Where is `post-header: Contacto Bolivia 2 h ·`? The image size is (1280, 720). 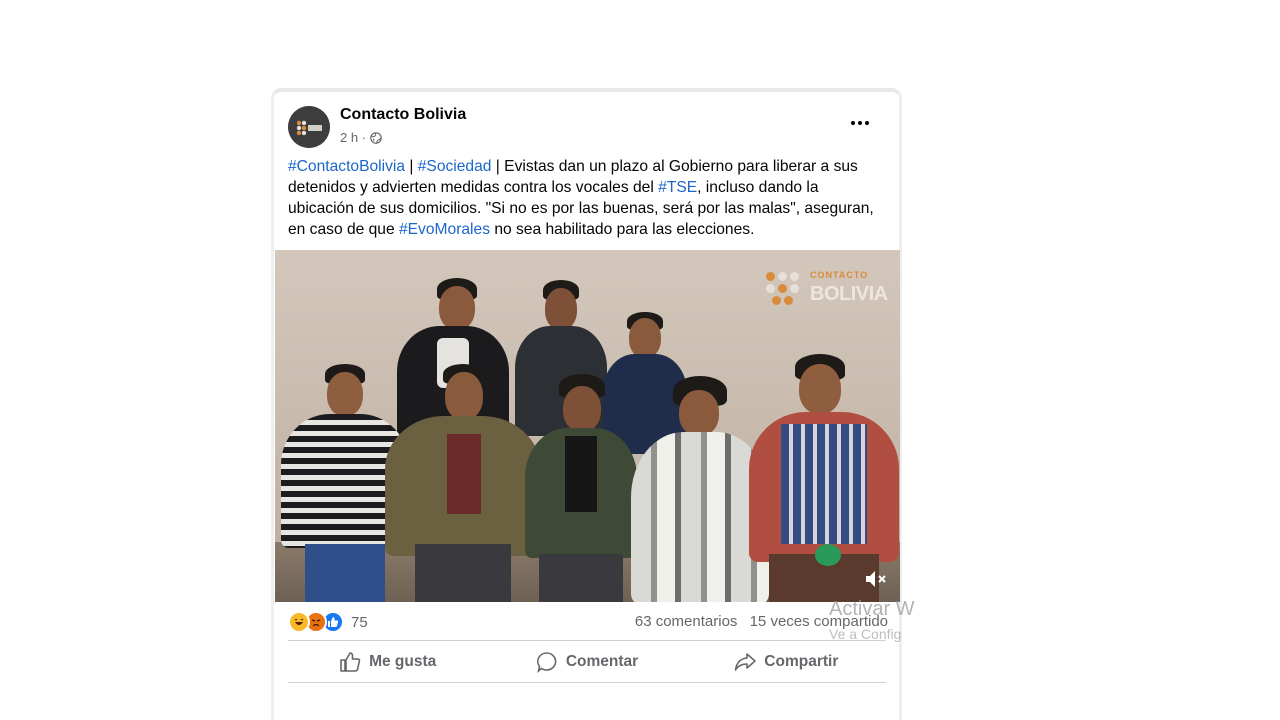 post-header: Contacto Bolivia 2 h · is located at coordinates (588, 128).